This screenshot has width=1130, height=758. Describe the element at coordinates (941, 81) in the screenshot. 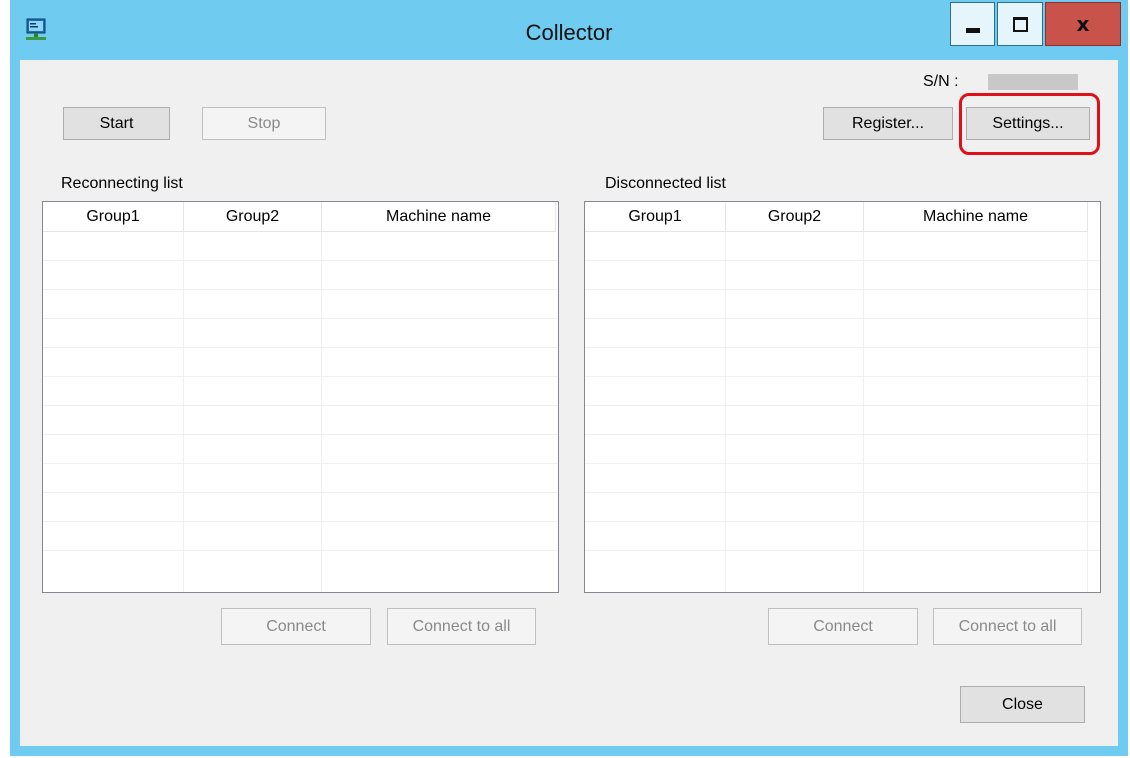

I see `serial-number-label: S/N :` at that location.